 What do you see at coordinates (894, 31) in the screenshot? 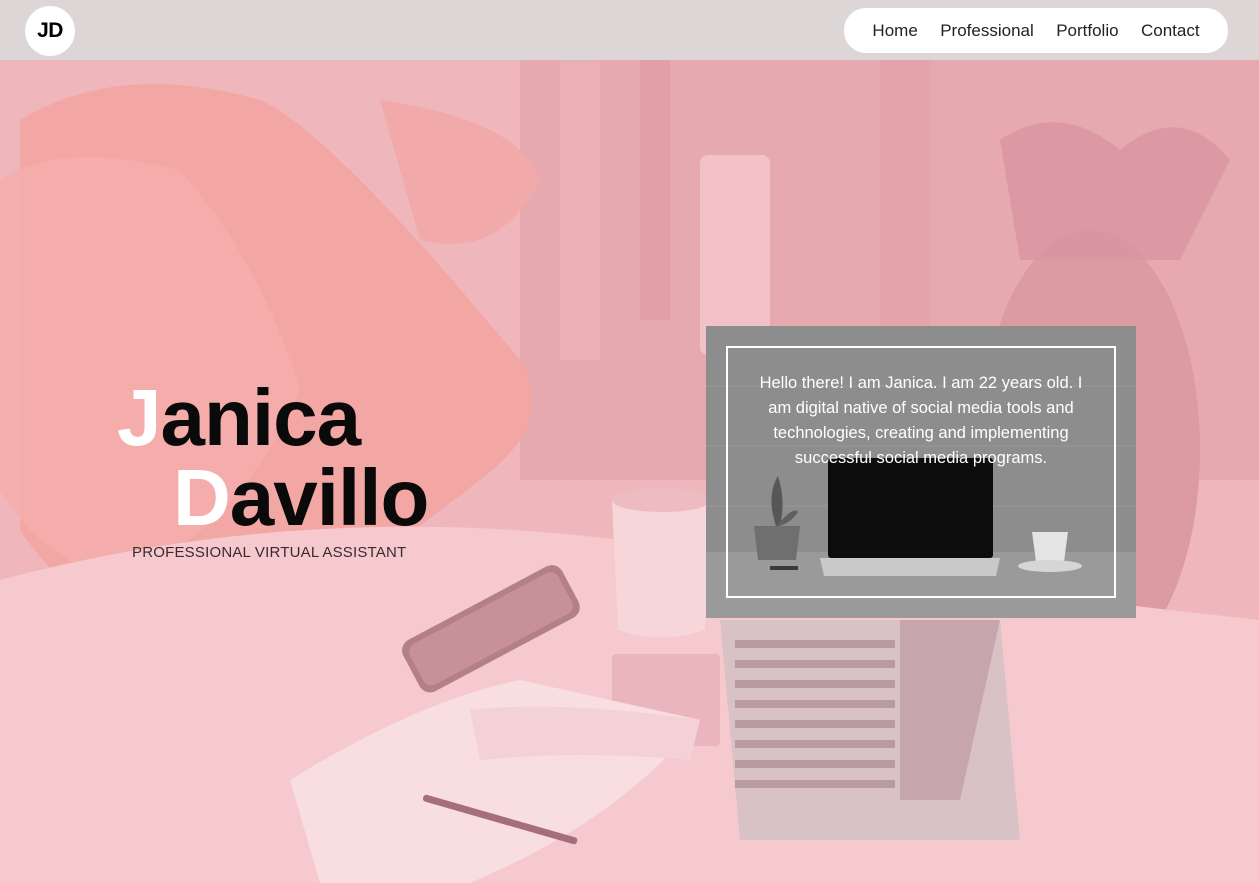
I see `nav-item-home: Home` at bounding box center [894, 31].